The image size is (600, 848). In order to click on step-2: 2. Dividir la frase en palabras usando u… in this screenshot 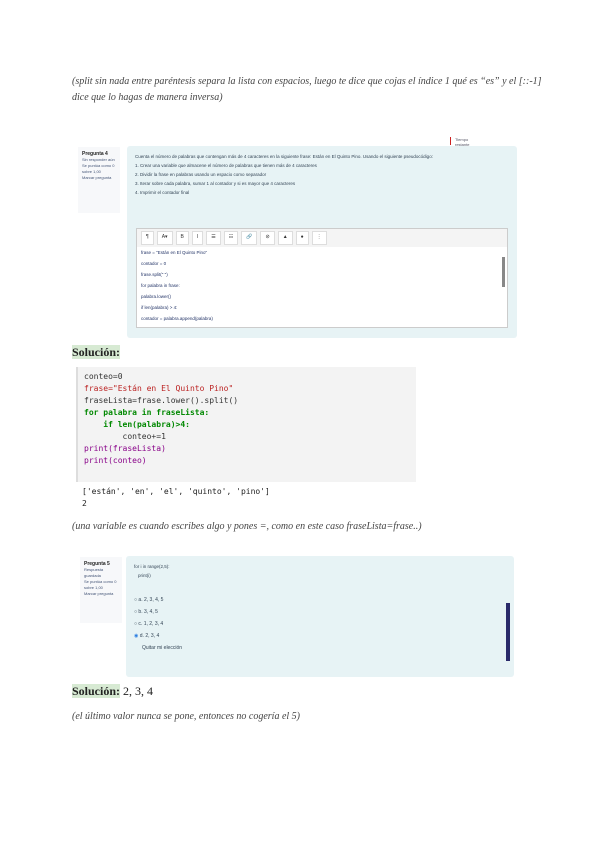, I will do `click(201, 174)`.